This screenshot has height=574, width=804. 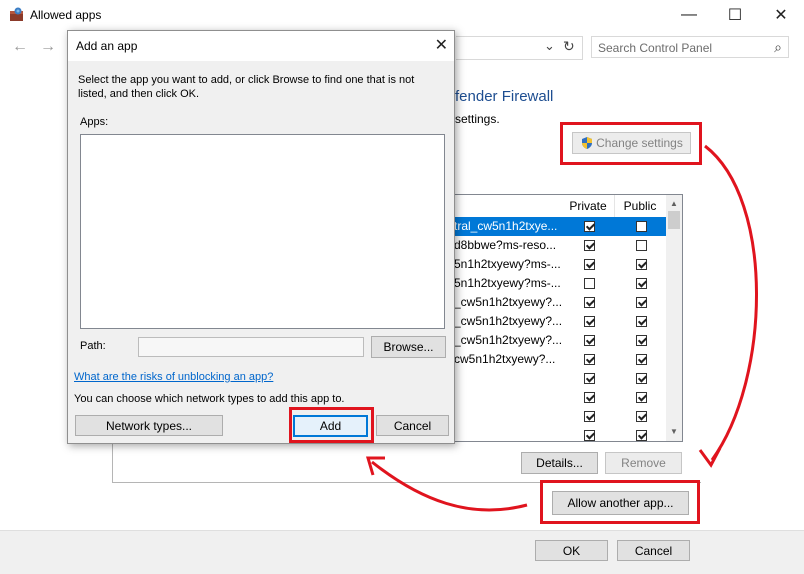 I want to click on arrow-head-allow-another, so click(x=710, y=457).